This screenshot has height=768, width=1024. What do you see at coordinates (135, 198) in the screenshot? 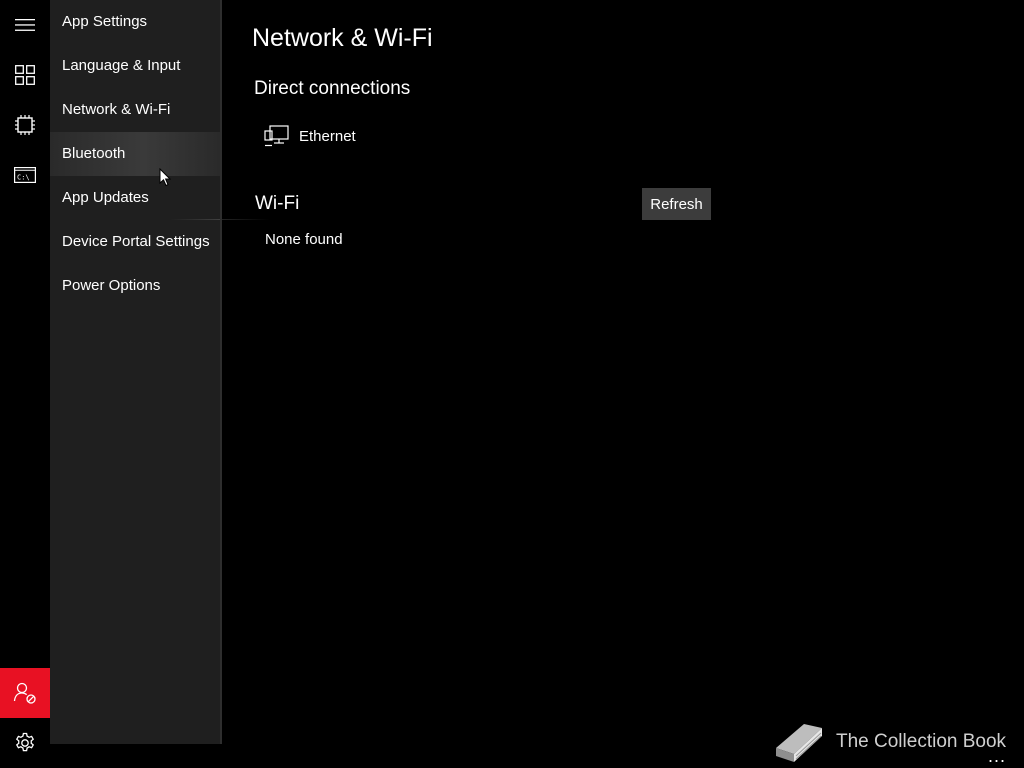
I see `menu-item-app-updates: App Updates` at bounding box center [135, 198].